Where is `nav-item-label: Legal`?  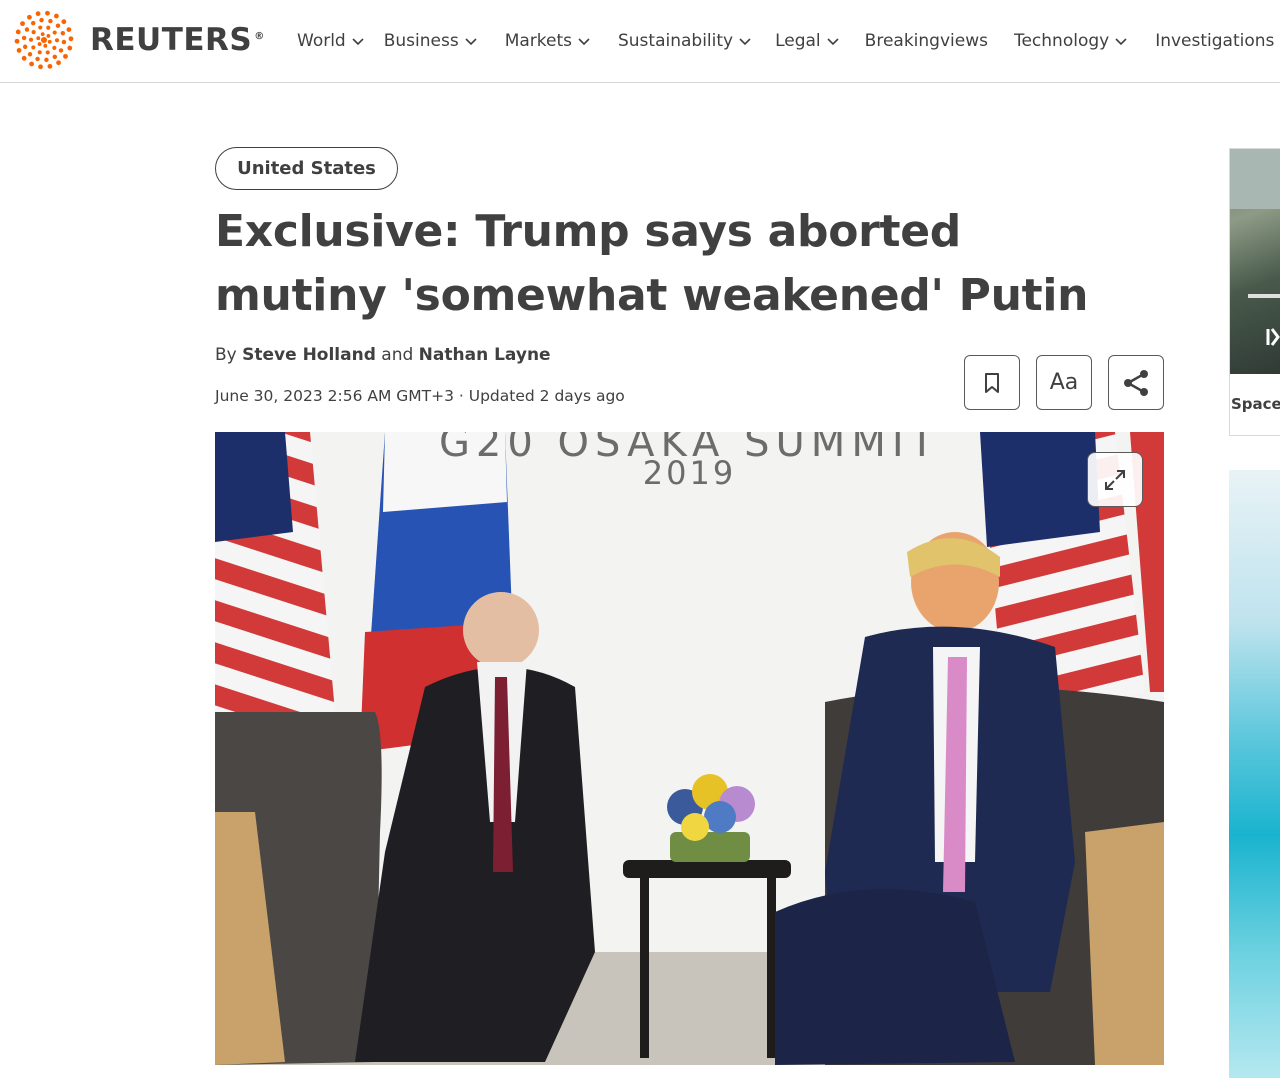
nav-item-label: Legal is located at coordinates (798, 41).